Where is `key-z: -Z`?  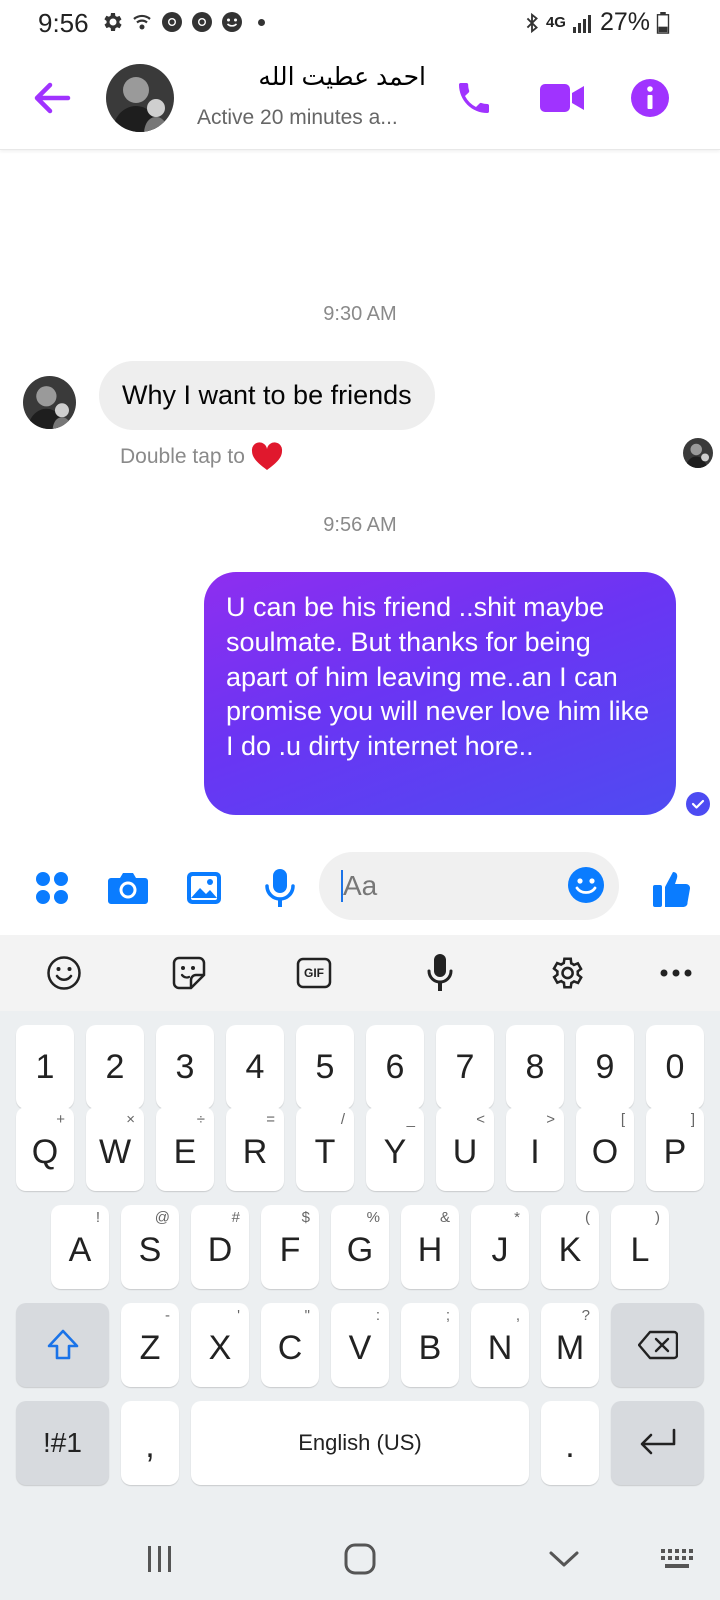
key-z: -Z is located at coordinates (150, 1345).